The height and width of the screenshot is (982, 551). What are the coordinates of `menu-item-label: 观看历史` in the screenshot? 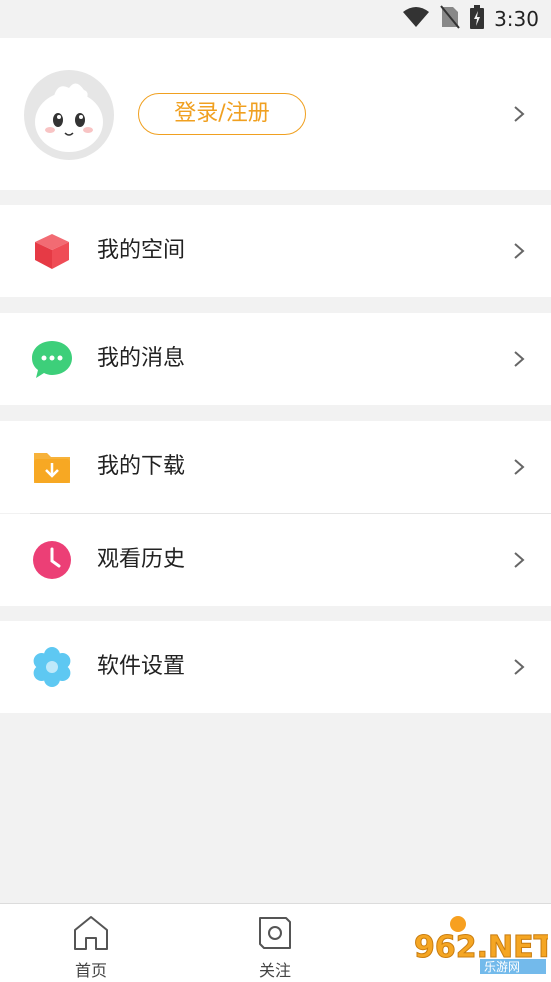 It's located at (141, 559).